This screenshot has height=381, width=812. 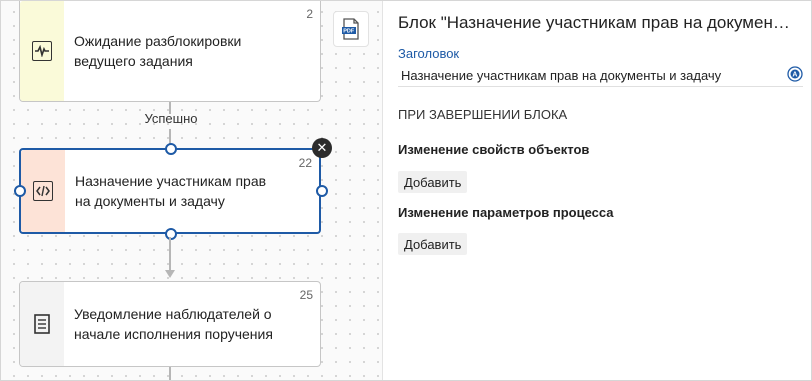 I want to click on connection-handle-left, so click(x=20, y=191).